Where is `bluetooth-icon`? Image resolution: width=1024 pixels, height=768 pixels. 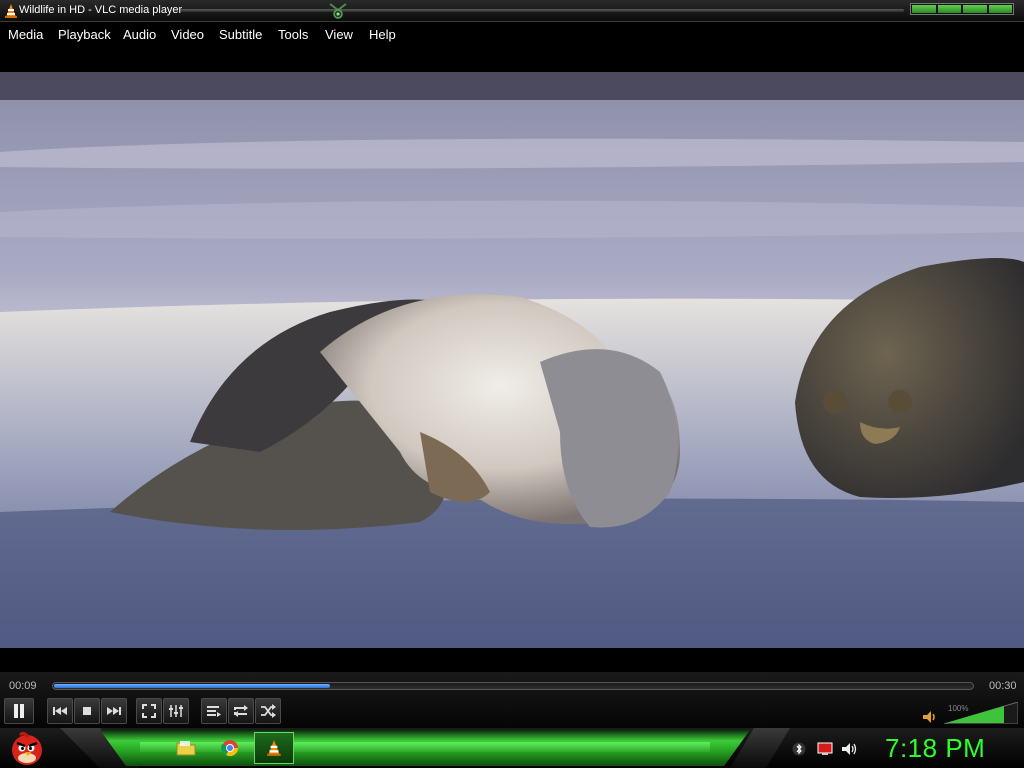 bluetooth-icon is located at coordinates (799, 749).